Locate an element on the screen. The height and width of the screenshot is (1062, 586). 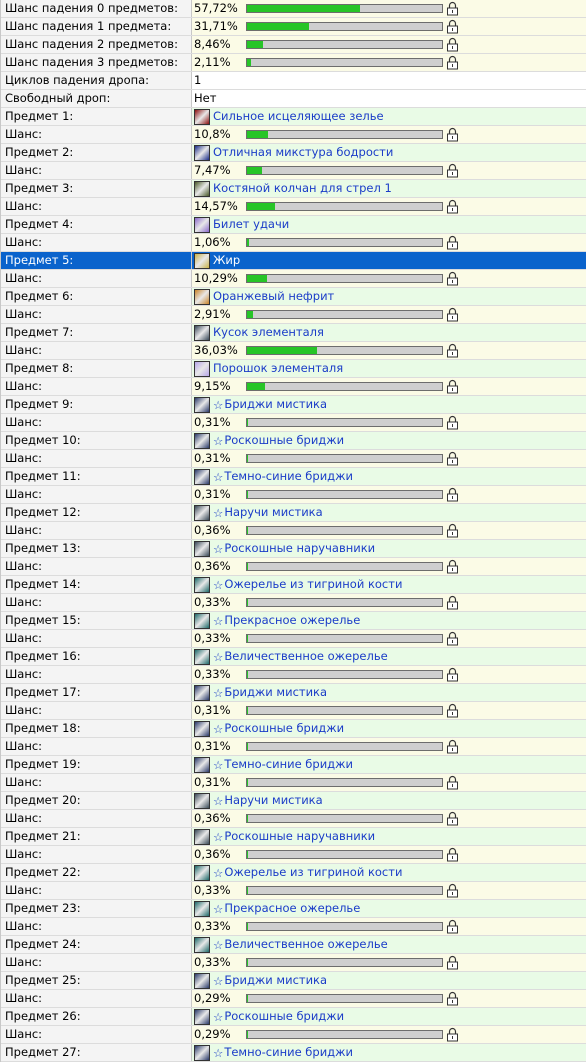
item-value: ☆ Роскошные наручавники is located at coordinates (389, 548).